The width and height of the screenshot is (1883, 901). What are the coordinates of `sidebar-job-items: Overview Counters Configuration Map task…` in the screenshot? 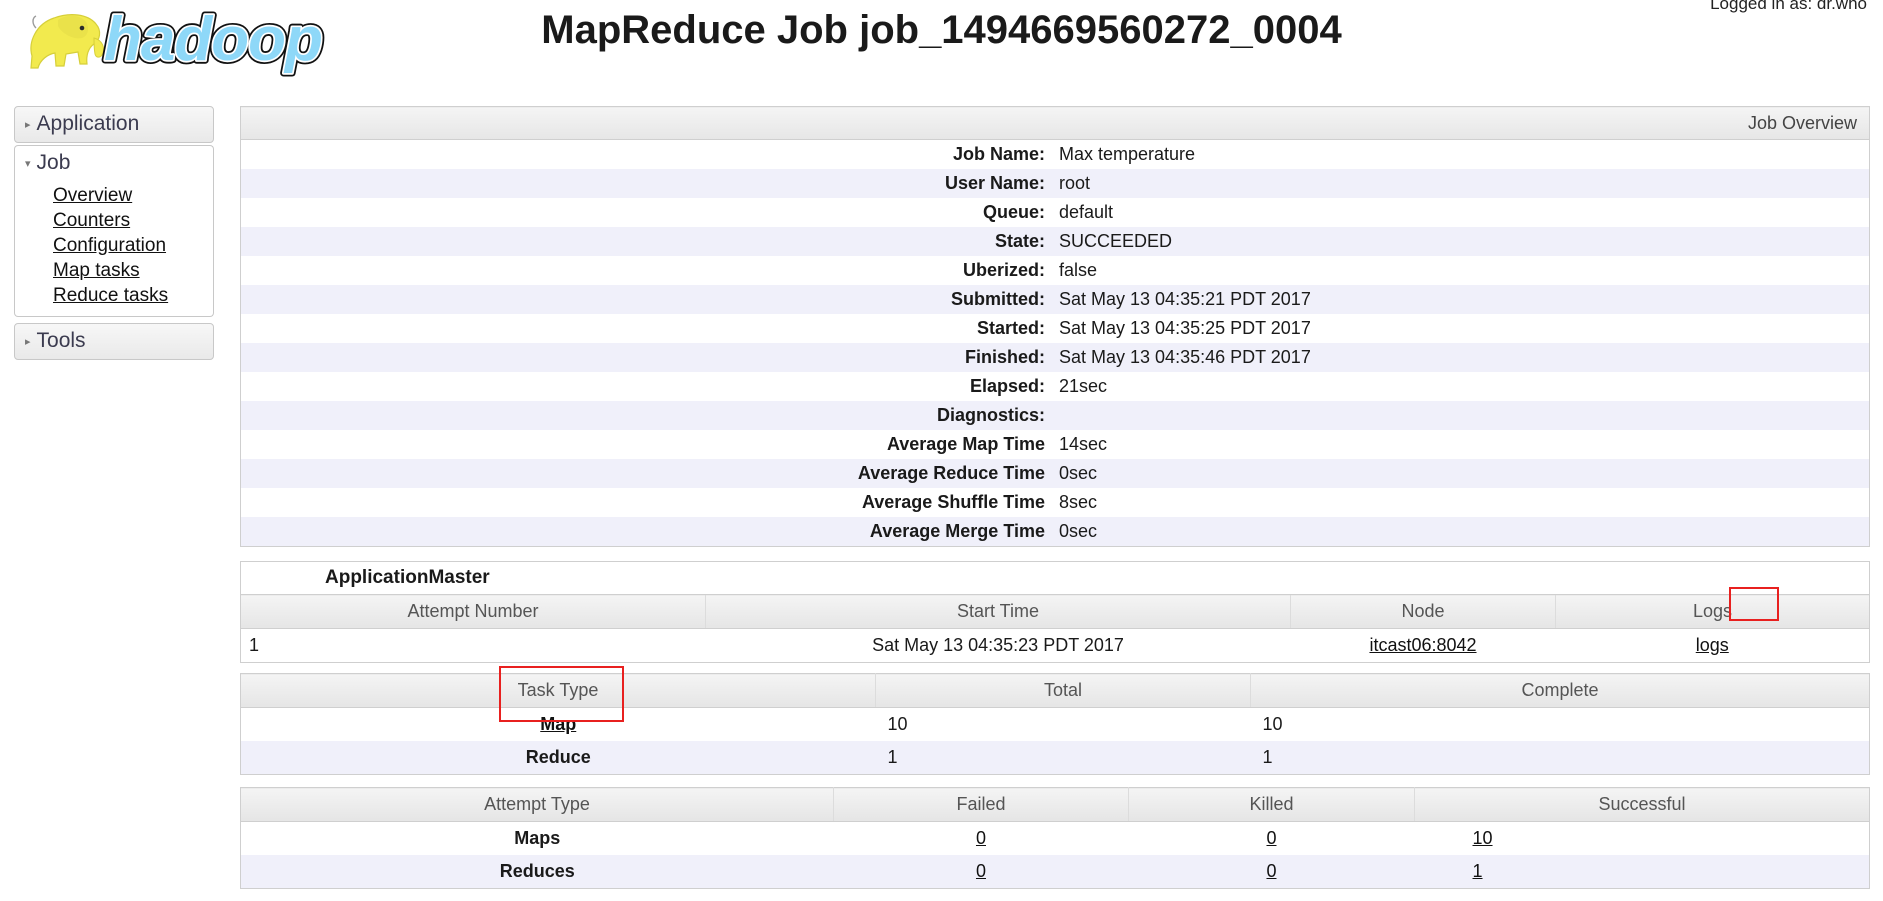 It's located at (114, 249).